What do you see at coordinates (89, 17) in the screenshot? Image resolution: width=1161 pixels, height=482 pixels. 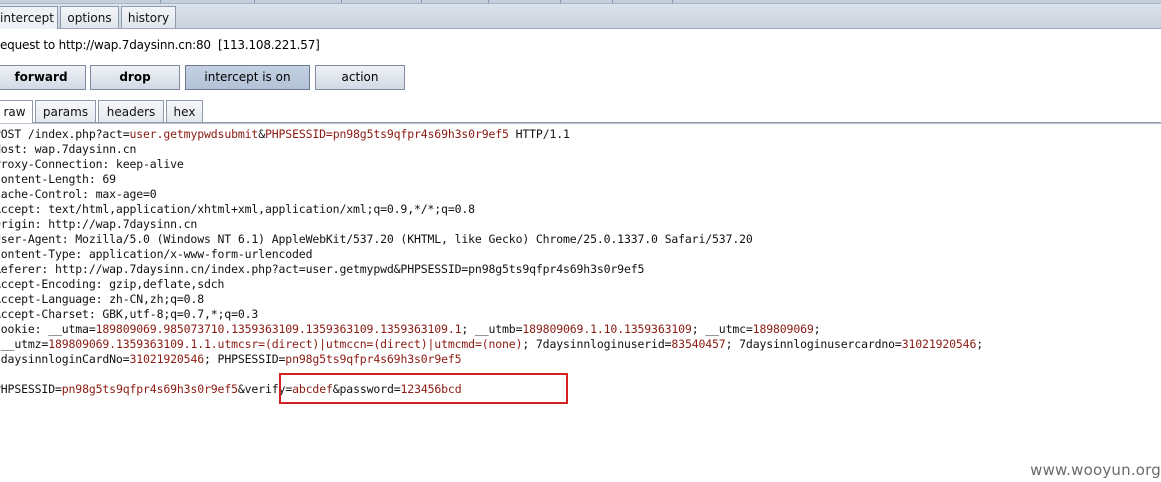 I see `tab-options: options` at bounding box center [89, 17].